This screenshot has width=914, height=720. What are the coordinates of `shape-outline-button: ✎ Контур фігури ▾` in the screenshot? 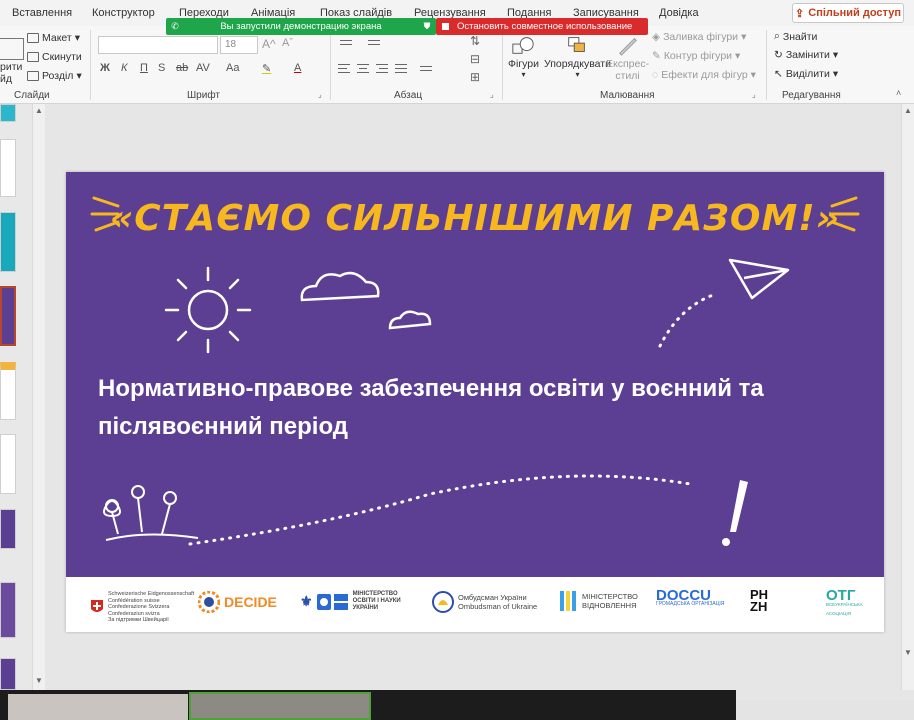 It's located at (696, 56).